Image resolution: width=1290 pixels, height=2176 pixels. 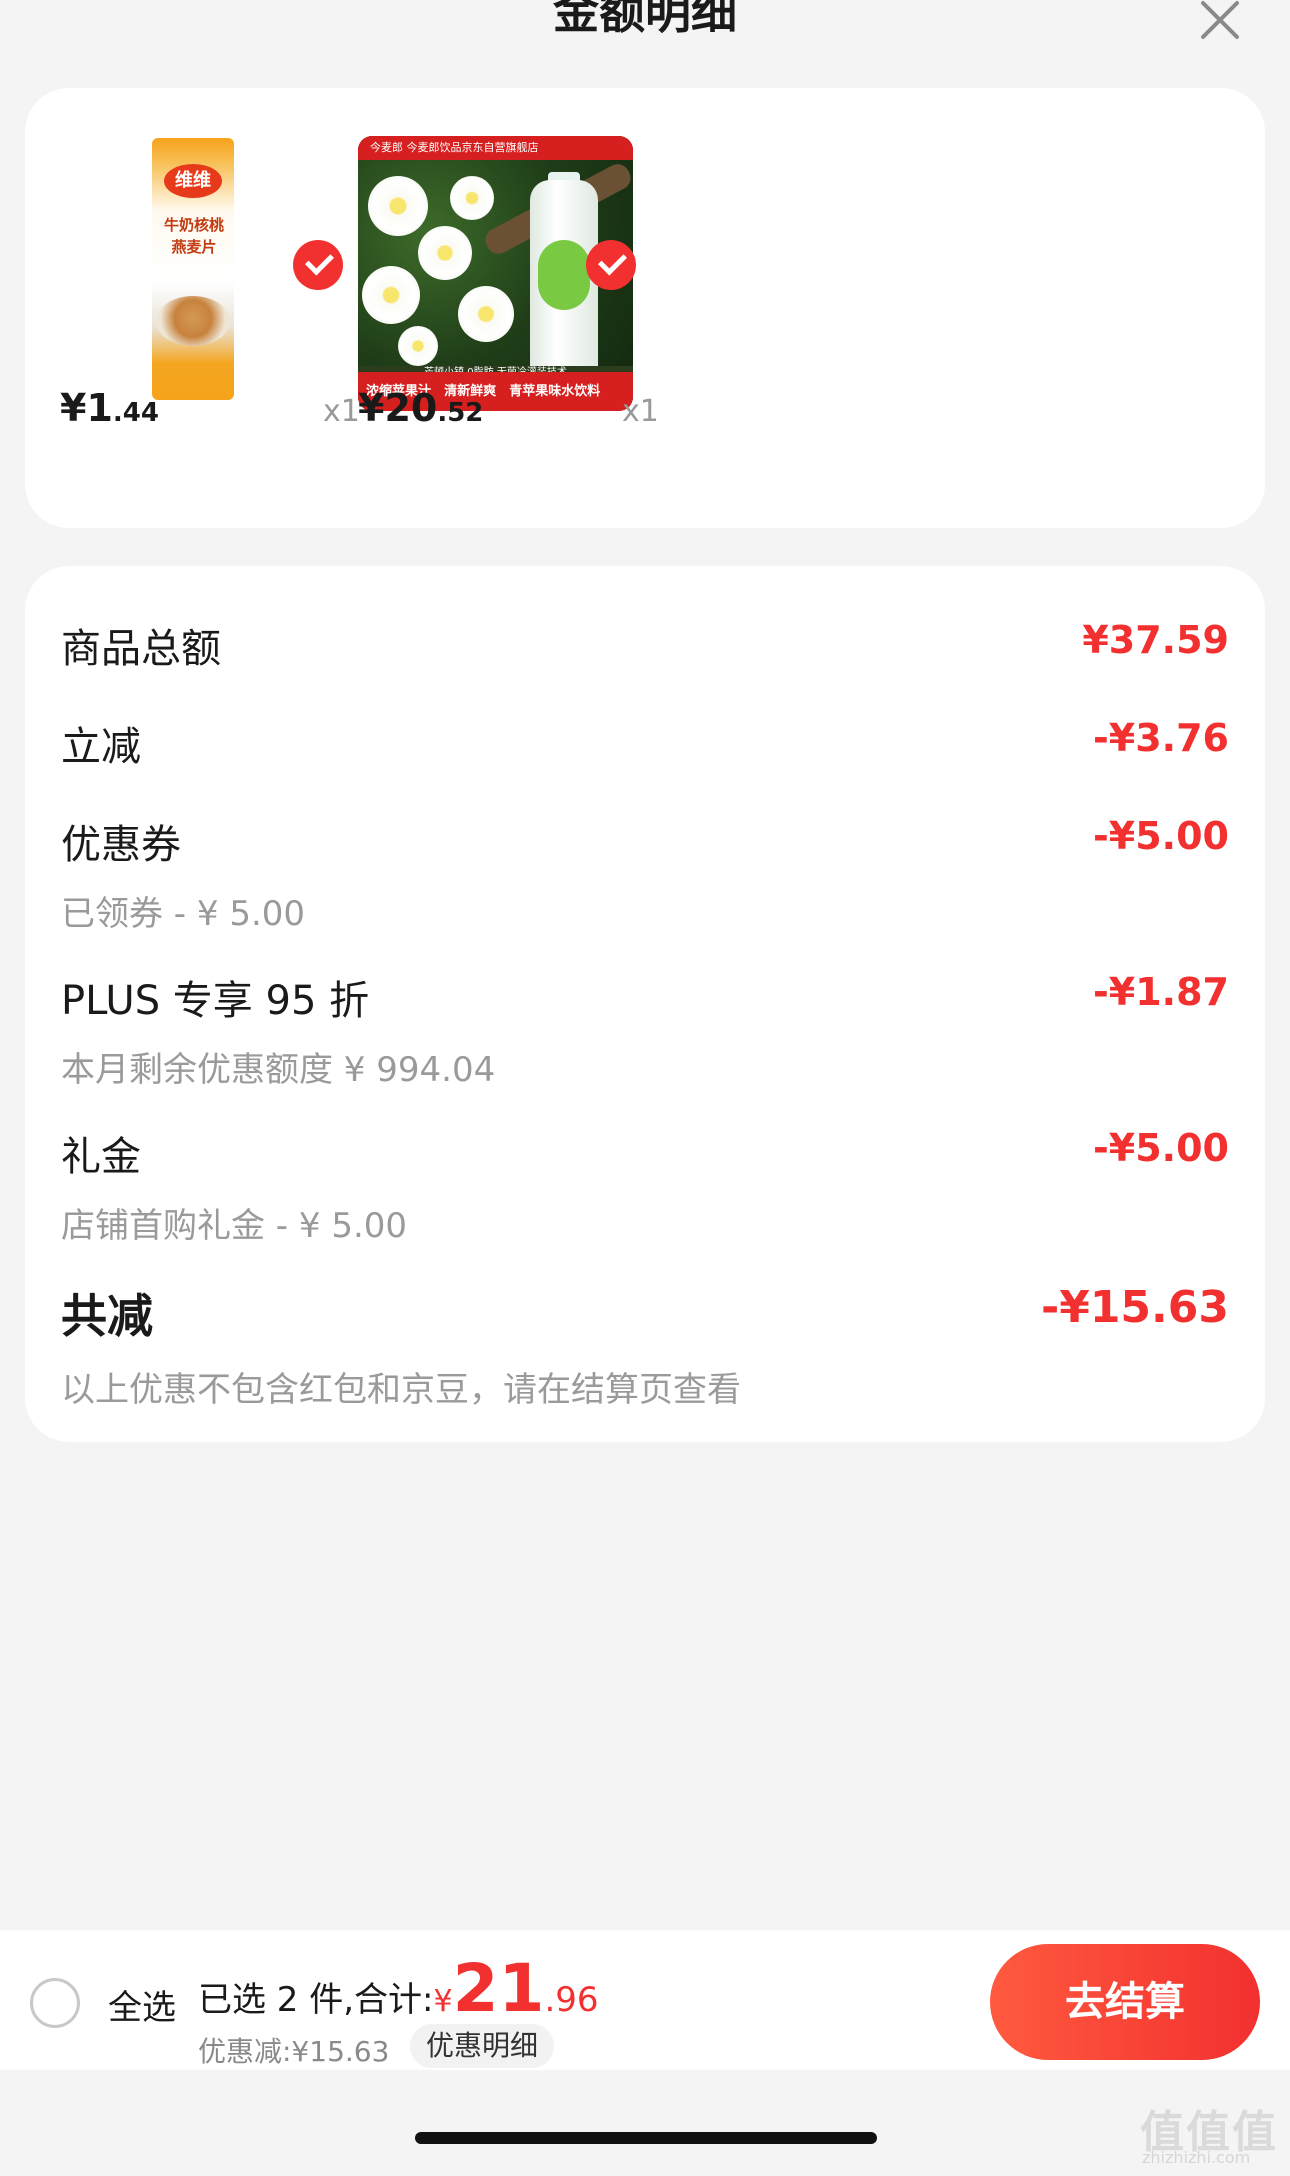 I want to click on close-icon, so click(x=1220, y=25).